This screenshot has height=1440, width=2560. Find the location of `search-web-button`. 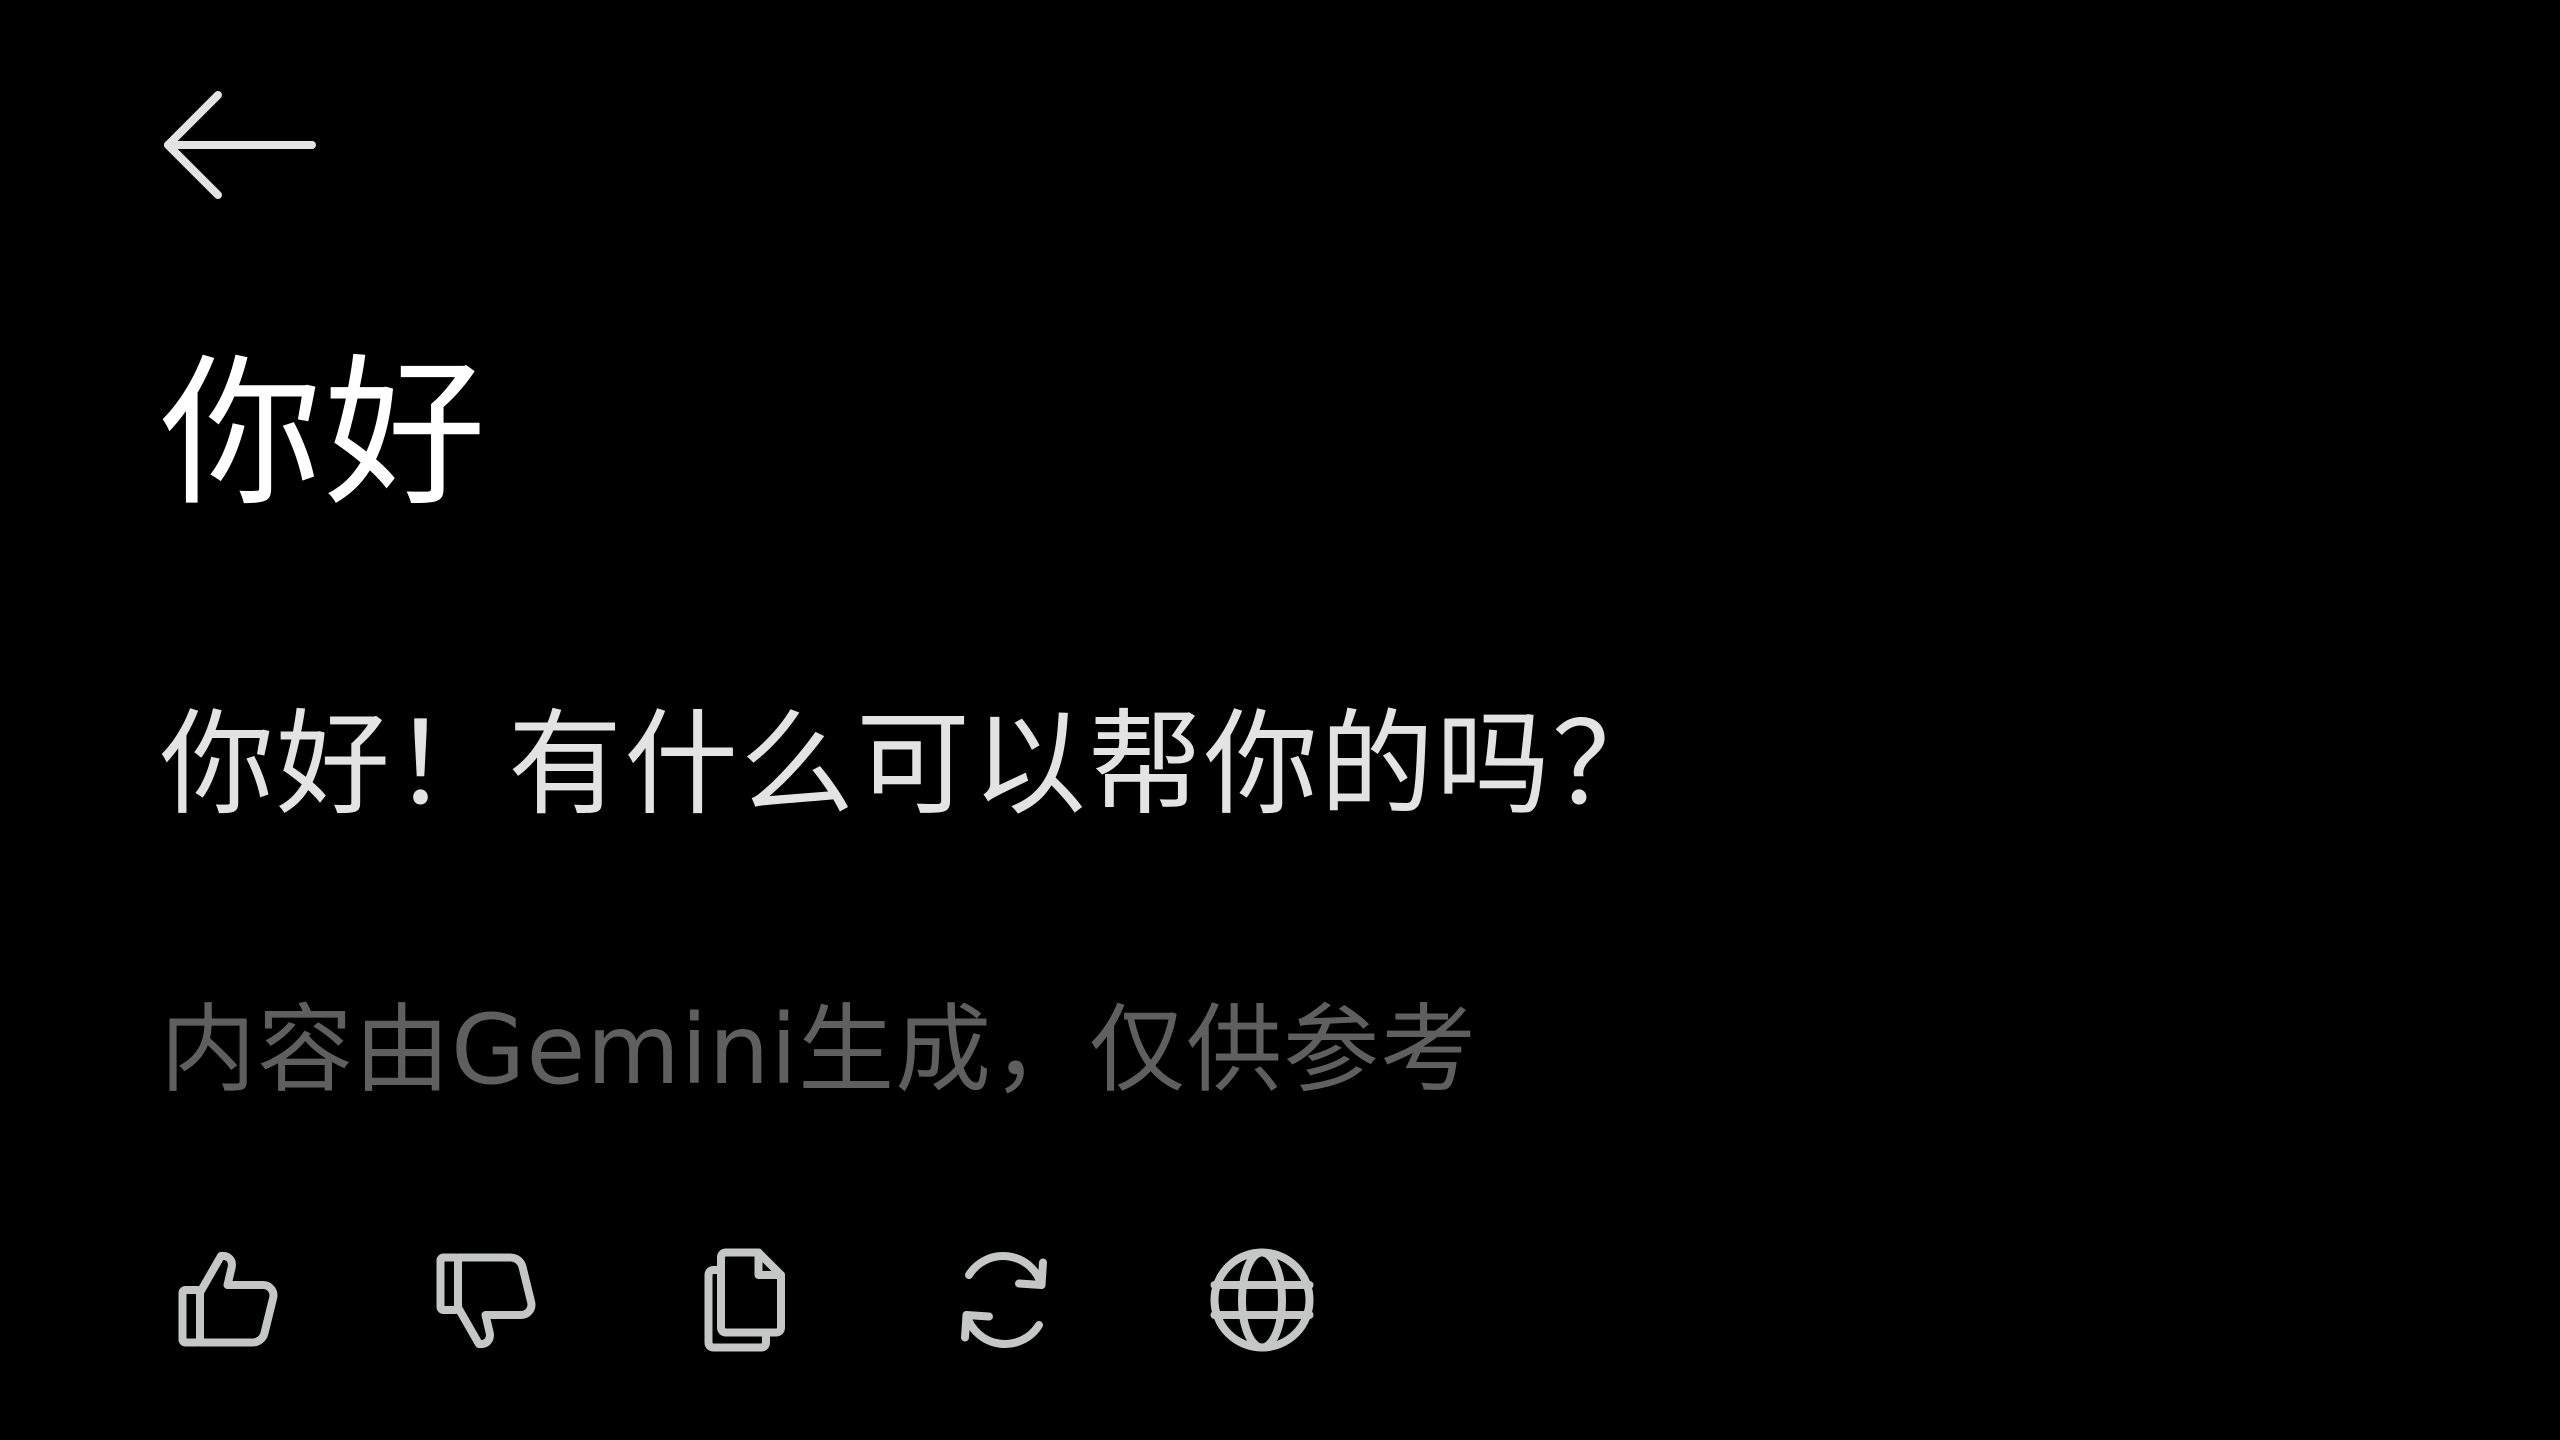

search-web-button is located at coordinates (1262, 1300).